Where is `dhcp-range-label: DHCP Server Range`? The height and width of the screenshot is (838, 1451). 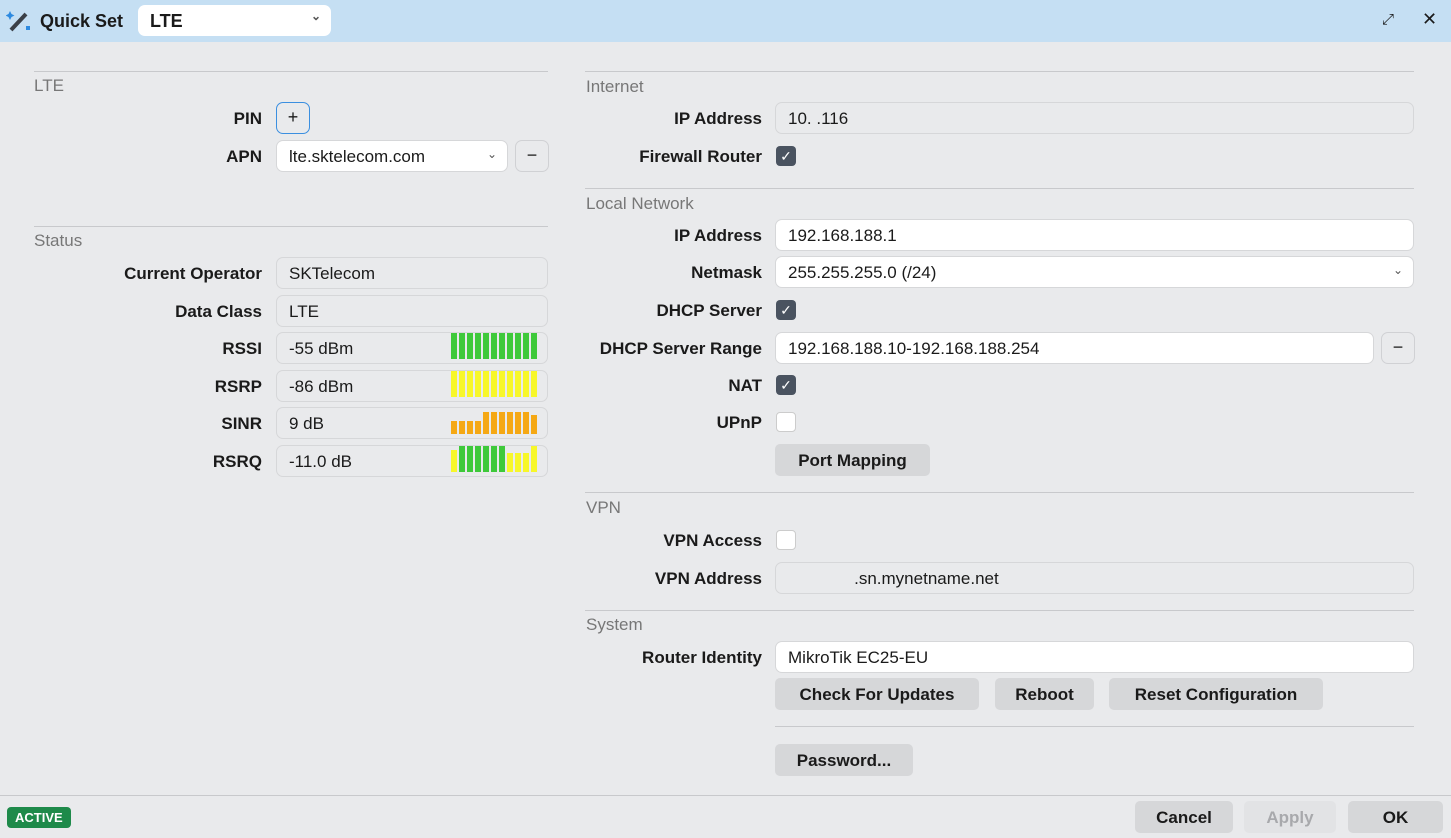 dhcp-range-label: DHCP Server Range is located at coordinates (680, 348).